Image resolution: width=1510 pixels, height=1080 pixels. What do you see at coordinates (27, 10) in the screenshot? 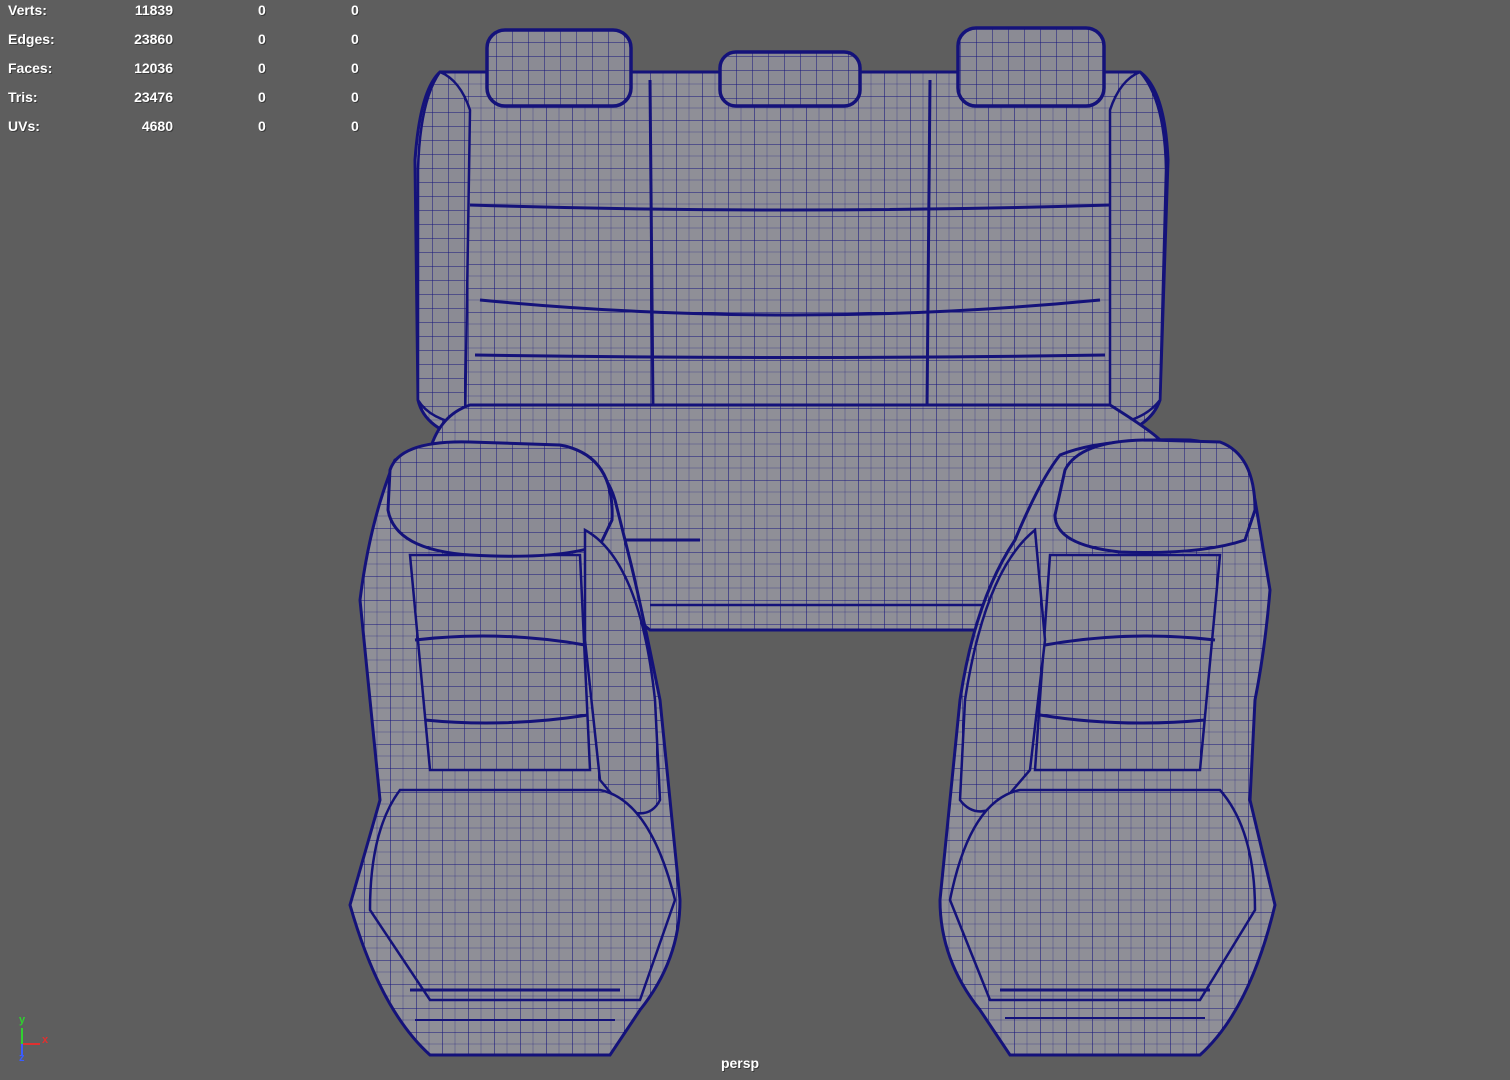
I see `hud-label: Verts:` at bounding box center [27, 10].